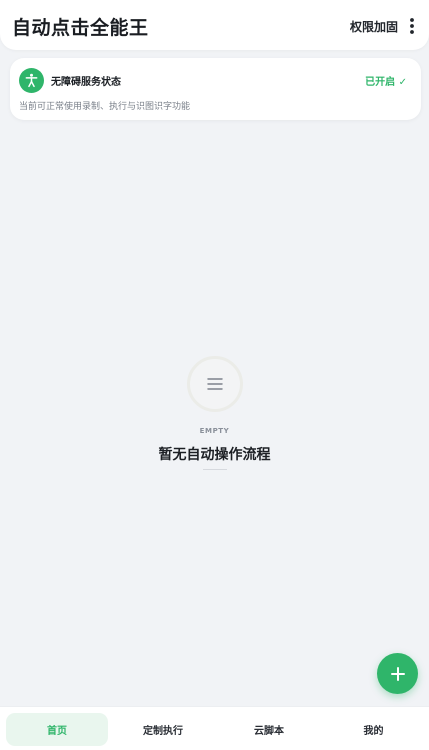  Describe the element at coordinates (386, 82) in the screenshot. I see `status-badge: 已开启 ✓` at that location.